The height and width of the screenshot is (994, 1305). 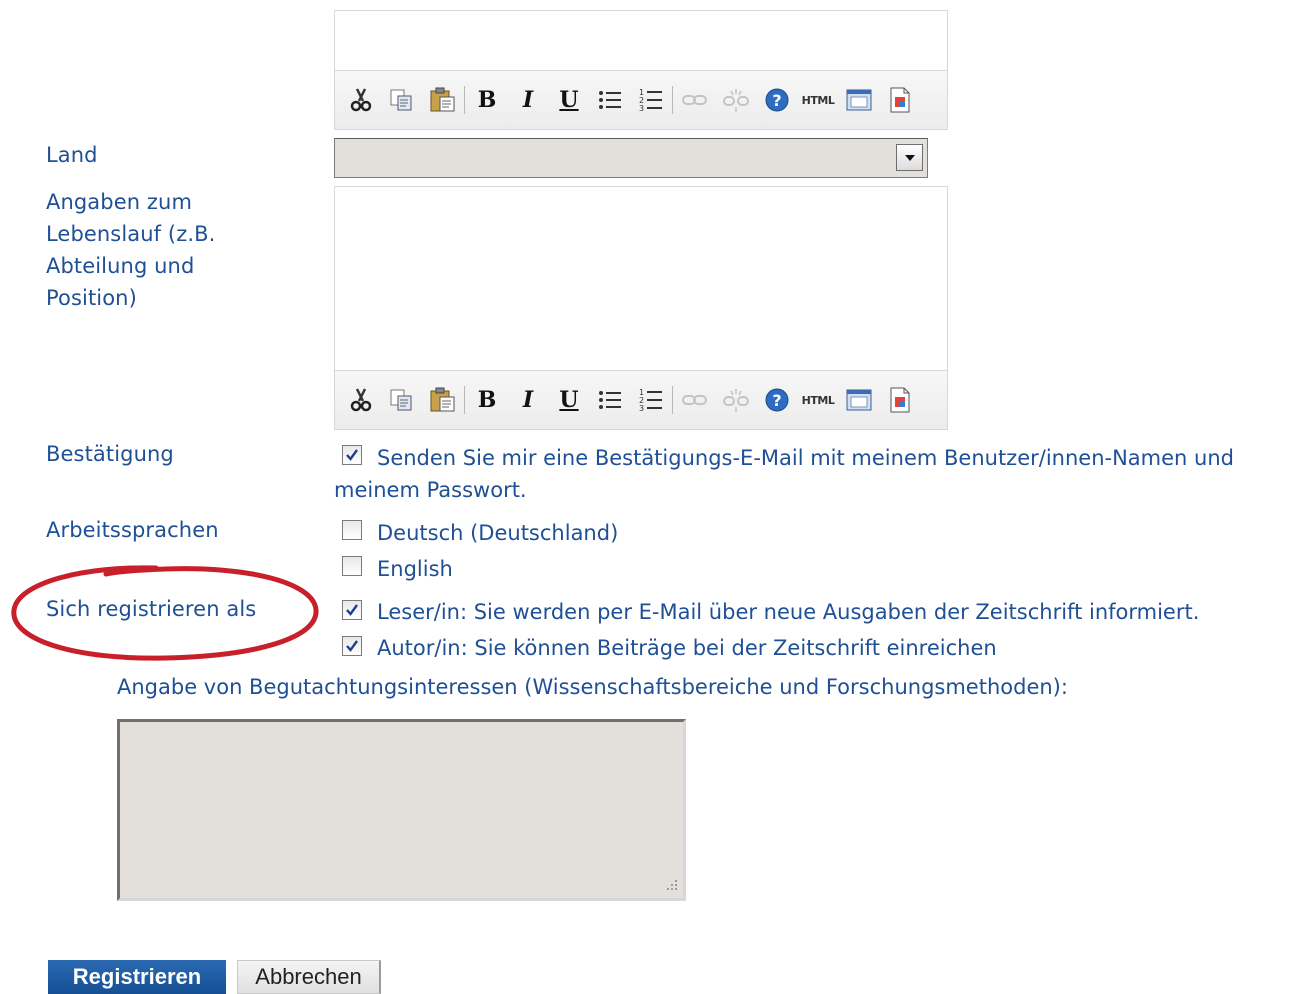 I want to click on confirm-label: Bestätigung, so click(x=110, y=454).